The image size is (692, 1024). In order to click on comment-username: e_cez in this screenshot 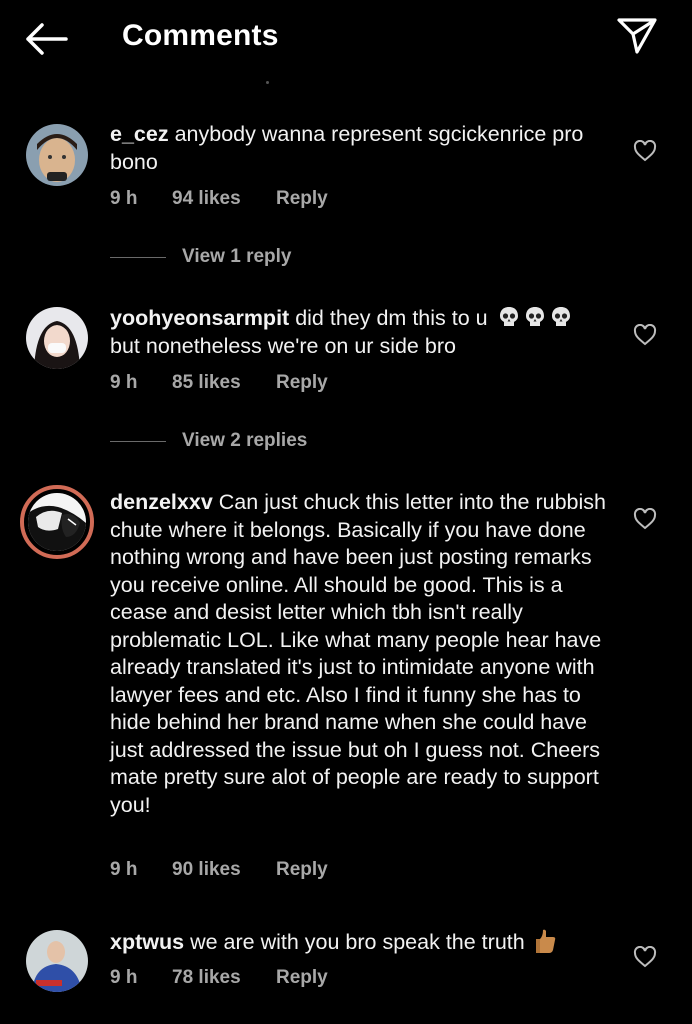, I will do `click(139, 134)`.